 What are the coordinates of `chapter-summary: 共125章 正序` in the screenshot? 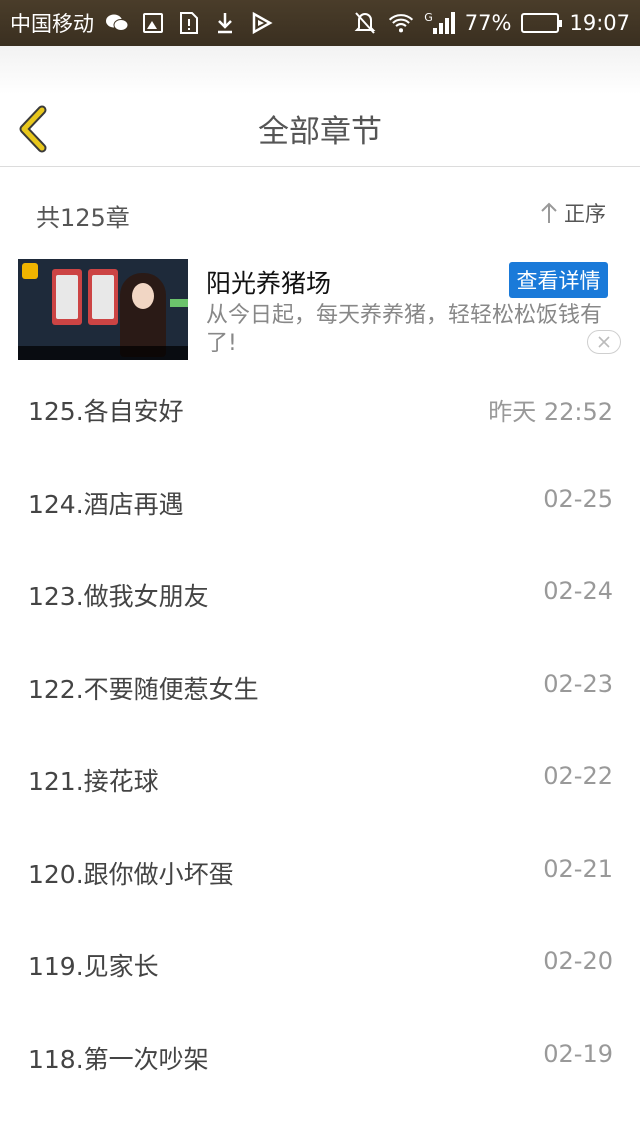 It's located at (320, 210).